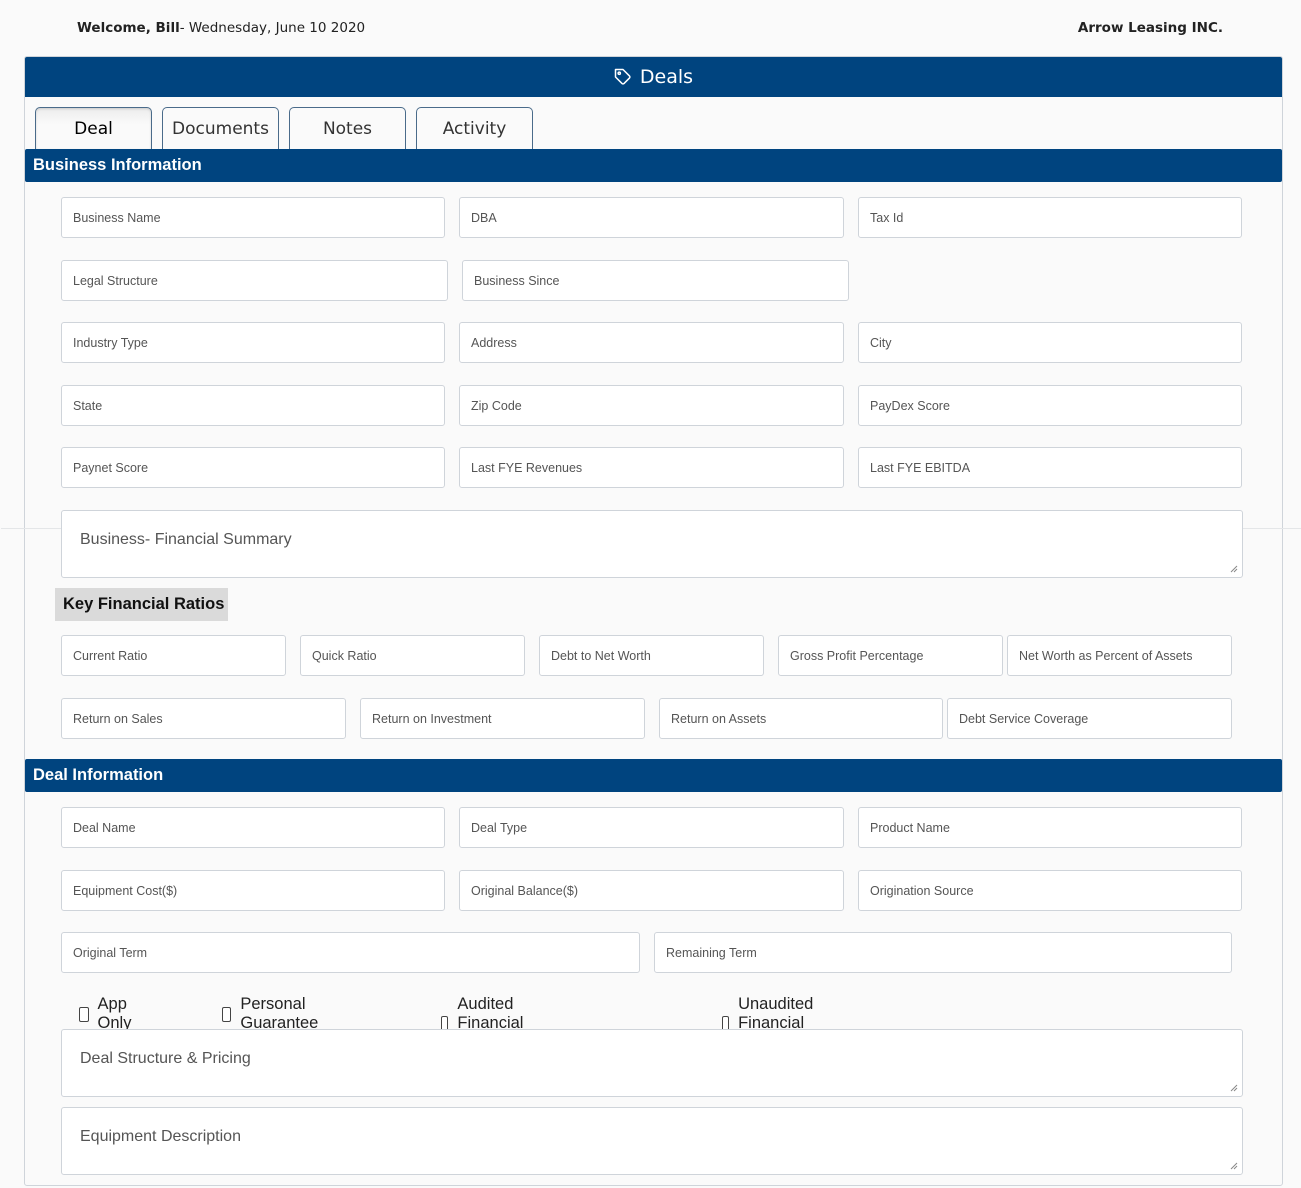 The width and height of the screenshot is (1301, 1188). What do you see at coordinates (253, 342) in the screenshot?
I see `industry-type-field: Industry Type` at bounding box center [253, 342].